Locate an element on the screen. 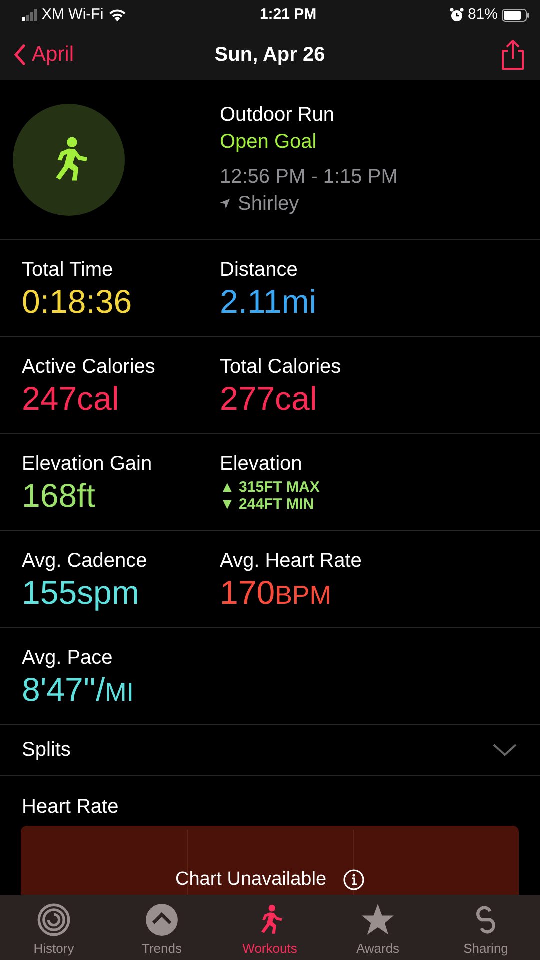 The height and width of the screenshot is (960, 540). battery-icon is located at coordinates (516, 15).